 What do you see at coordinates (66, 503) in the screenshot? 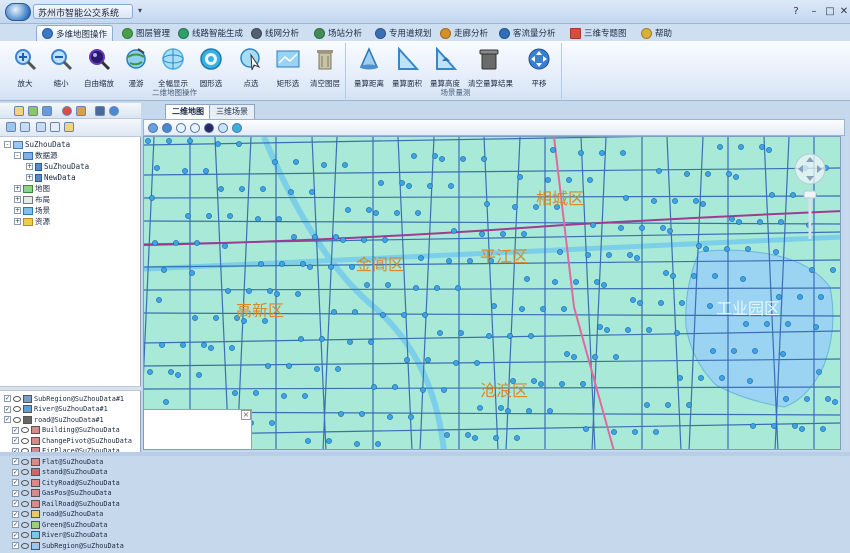
I see `layer-item: ✓ RailRoad@SuZhouData` at bounding box center [66, 503].